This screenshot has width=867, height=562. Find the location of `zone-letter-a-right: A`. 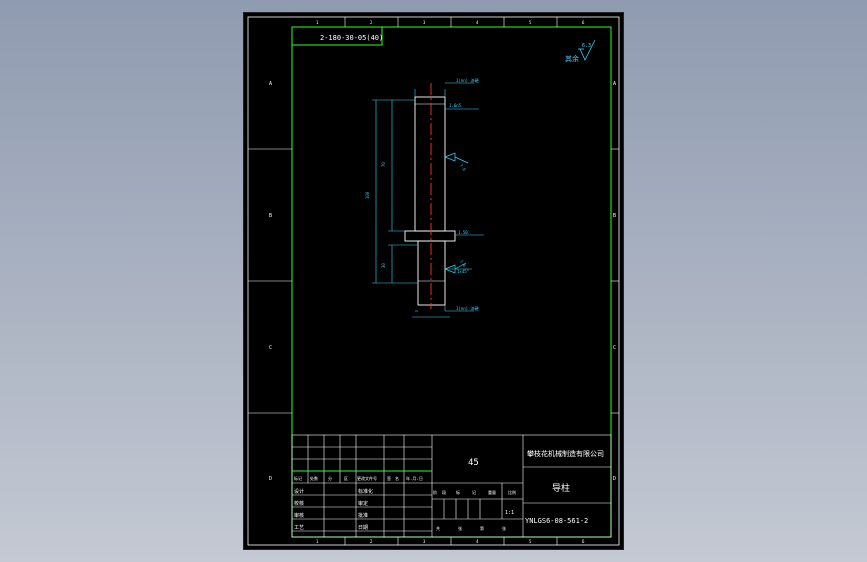

zone-letter-a-right: A is located at coordinates (614, 84).